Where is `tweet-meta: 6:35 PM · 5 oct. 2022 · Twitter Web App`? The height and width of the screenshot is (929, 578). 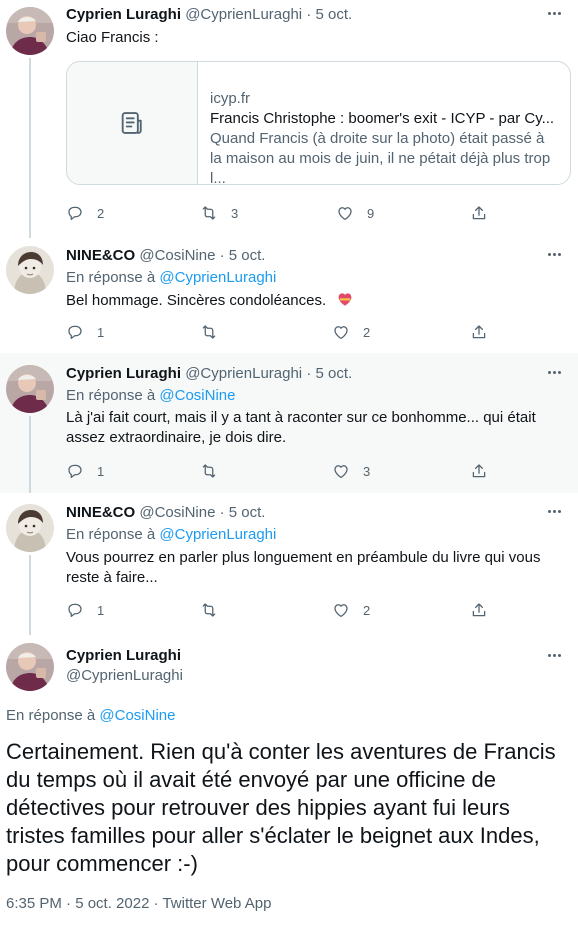 tweet-meta: 6:35 PM · 5 oct. 2022 · Twitter Web App is located at coordinates (138, 903).